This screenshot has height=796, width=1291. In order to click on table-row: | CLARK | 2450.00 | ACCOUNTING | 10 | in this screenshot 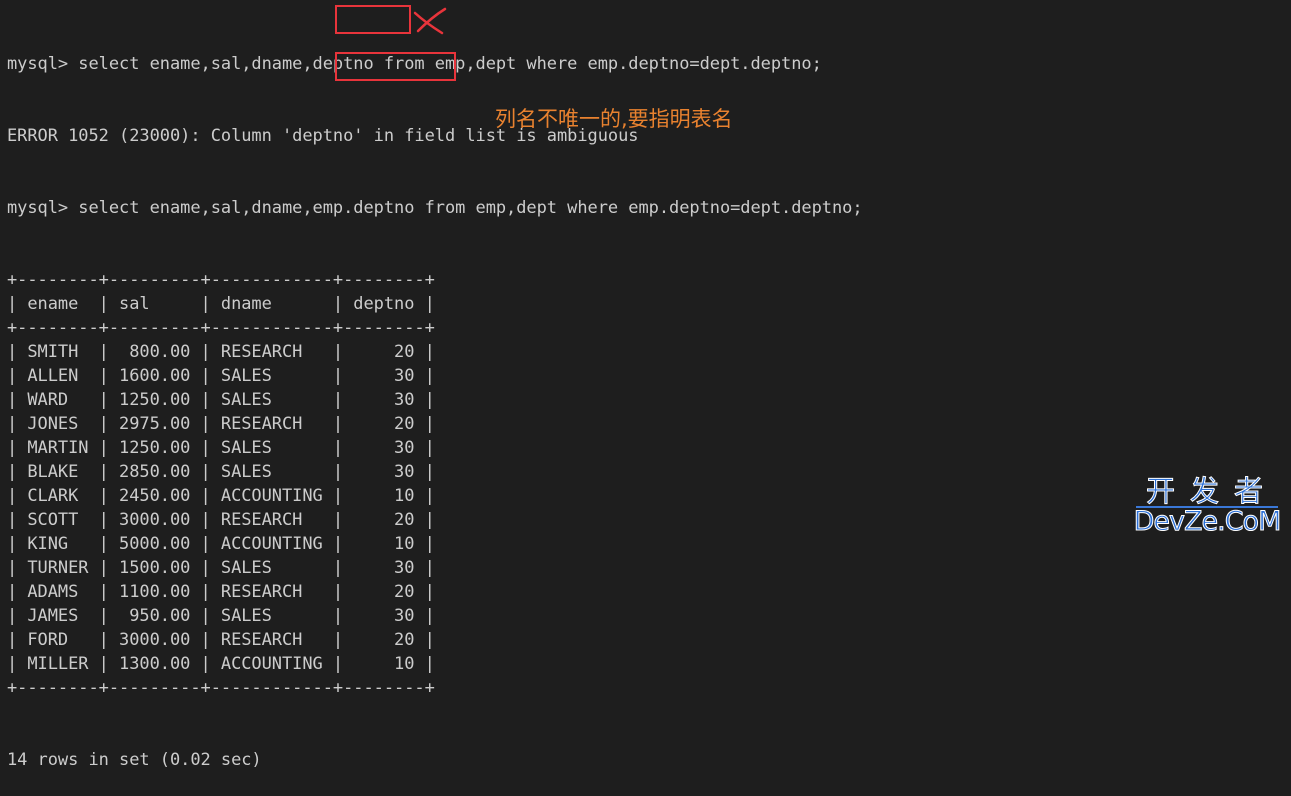, I will do `click(221, 496)`.